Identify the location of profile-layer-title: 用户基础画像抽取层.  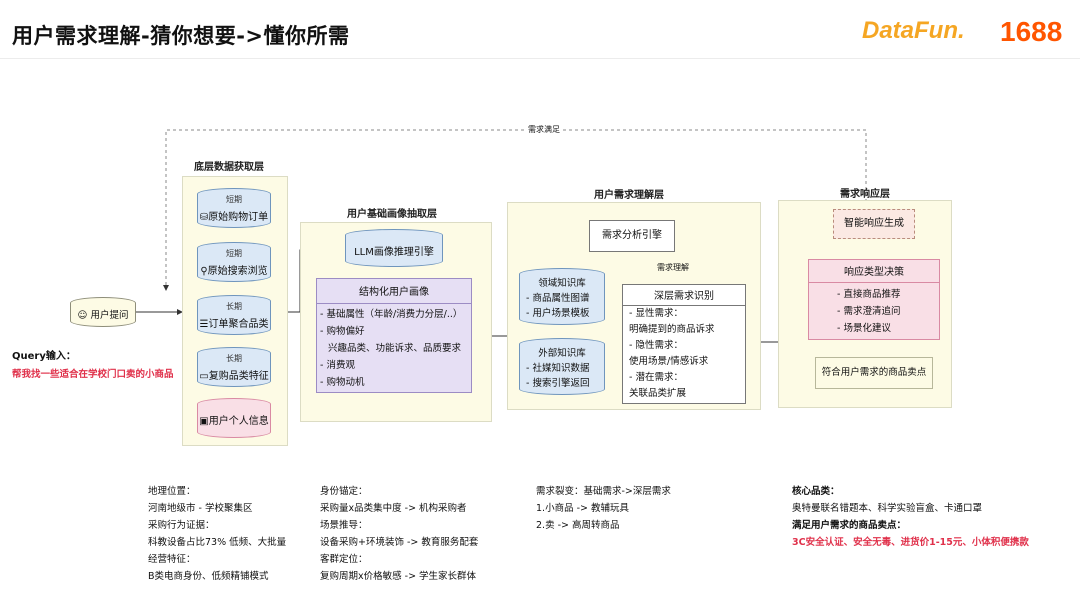
(392, 214).